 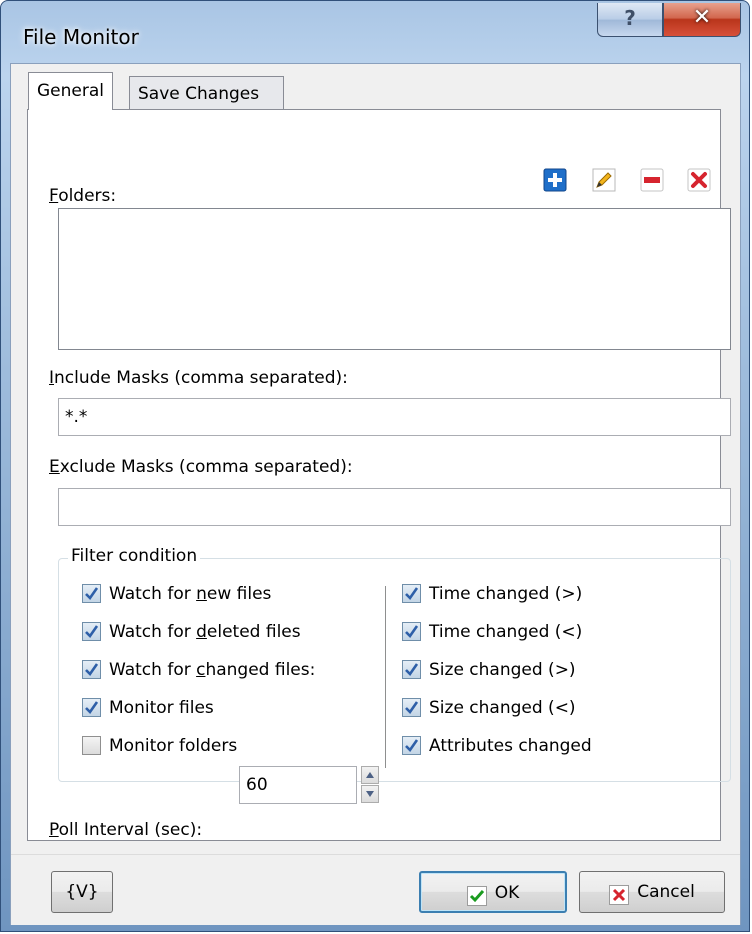 What do you see at coordinates (205, 632) in the screenshot?
I see `checkbox-label: Watch for deleted files` at bounding box center [205, 632].